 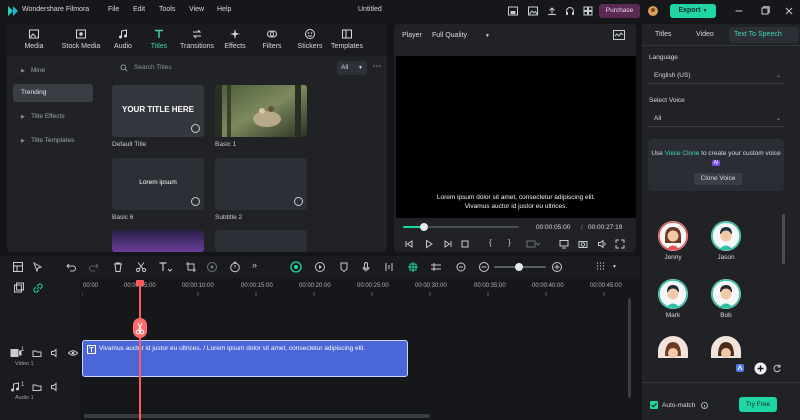 I want to click on menu-edit: Edit, so click(x=139, y=9).